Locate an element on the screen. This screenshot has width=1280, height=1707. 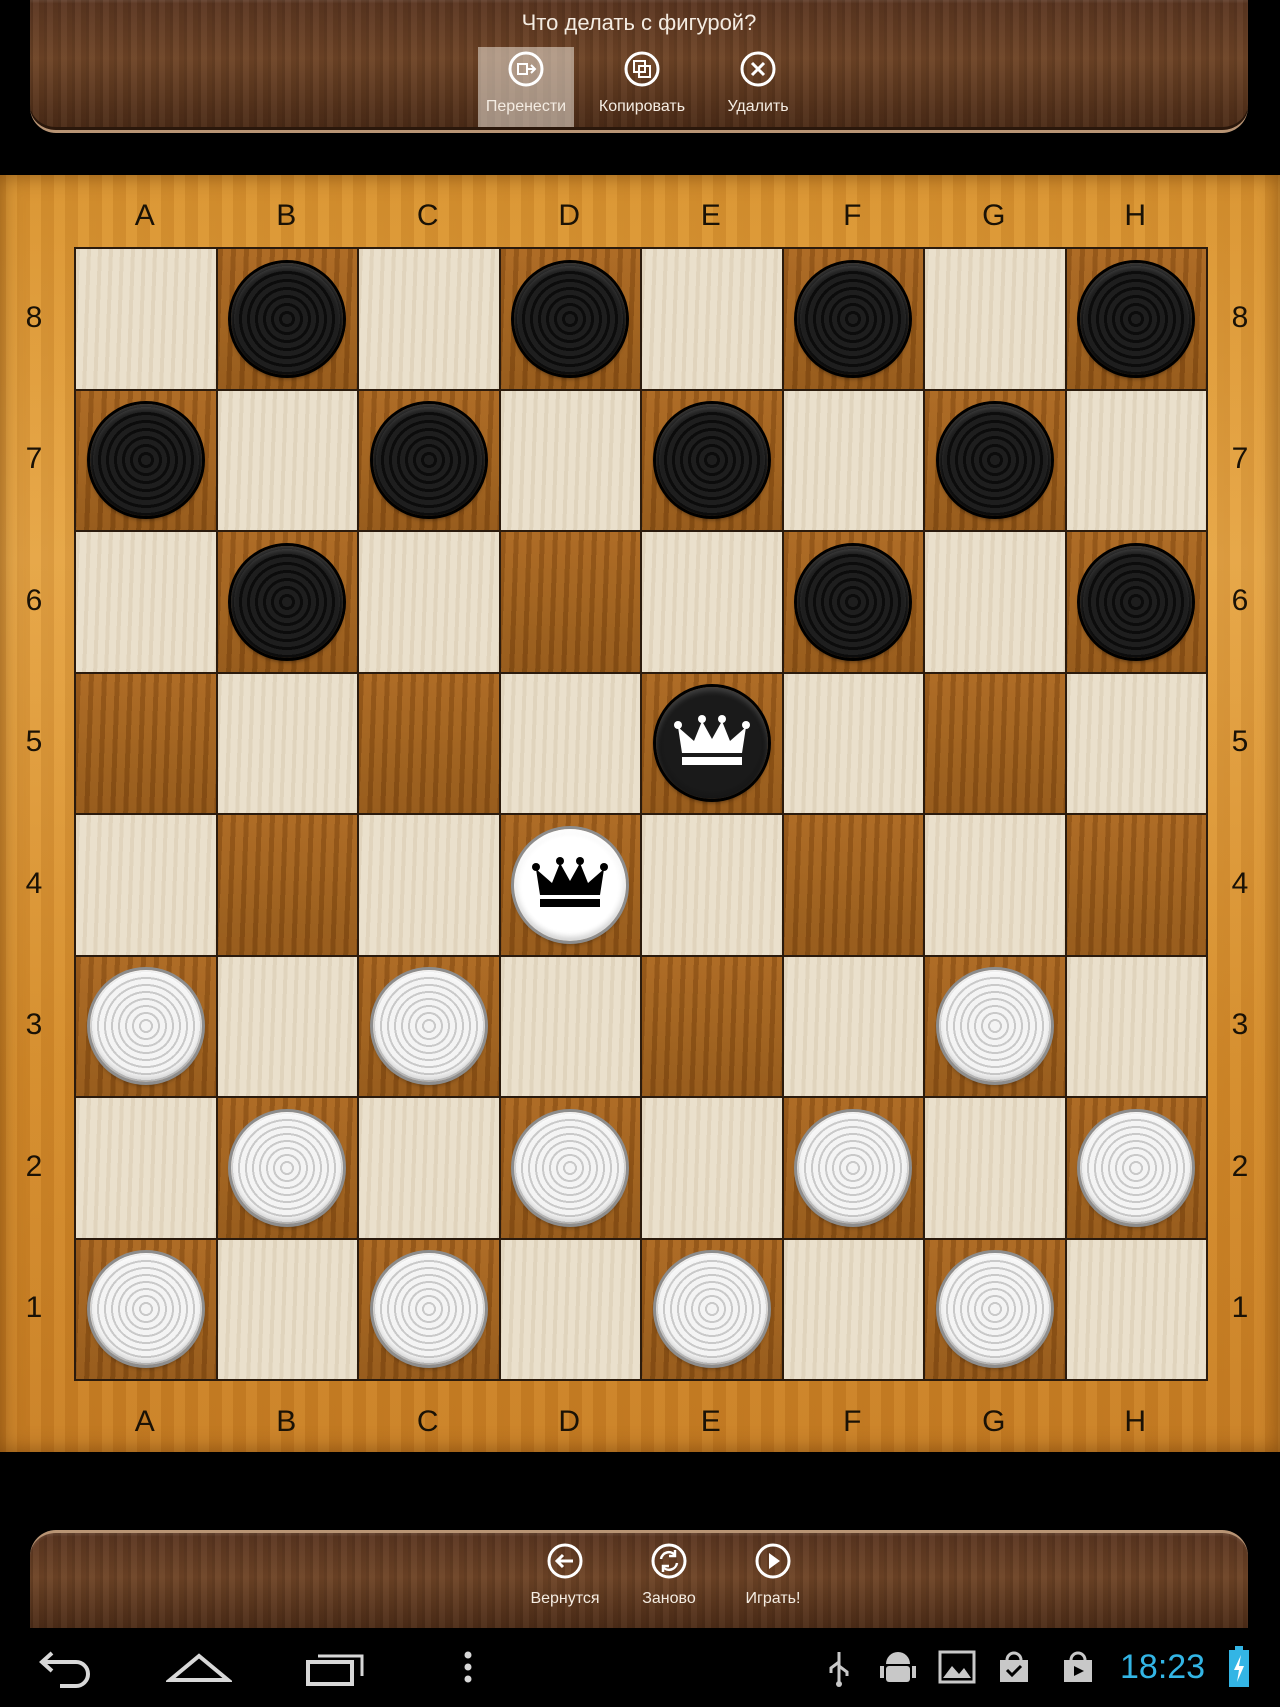
square-d1 is located at coordinates (570, 1309).